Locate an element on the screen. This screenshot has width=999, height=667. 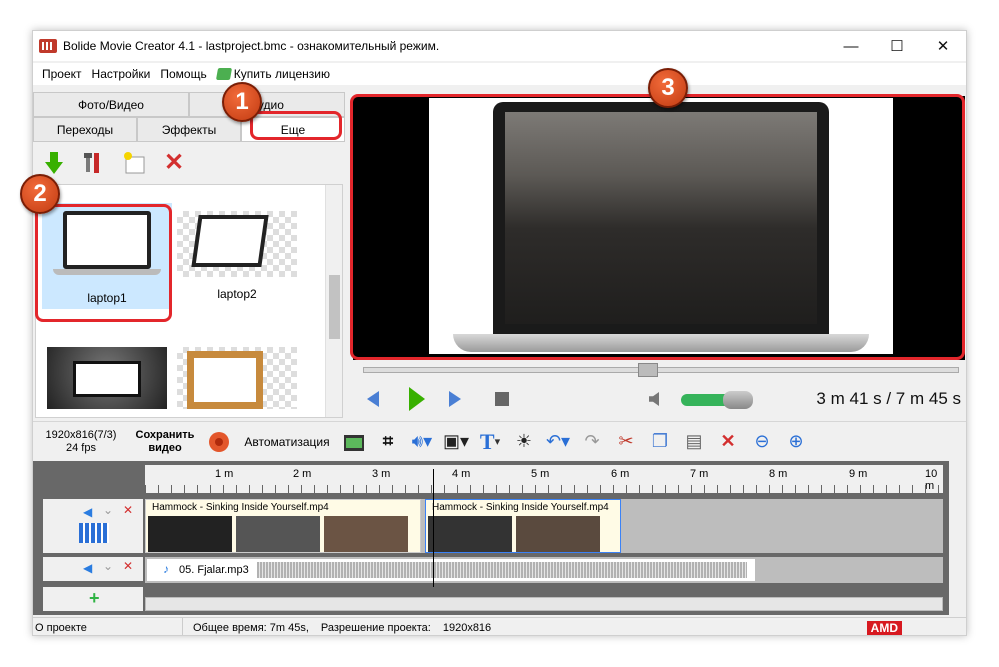
paste-button: ▤ is located at coordinates (694, 442).